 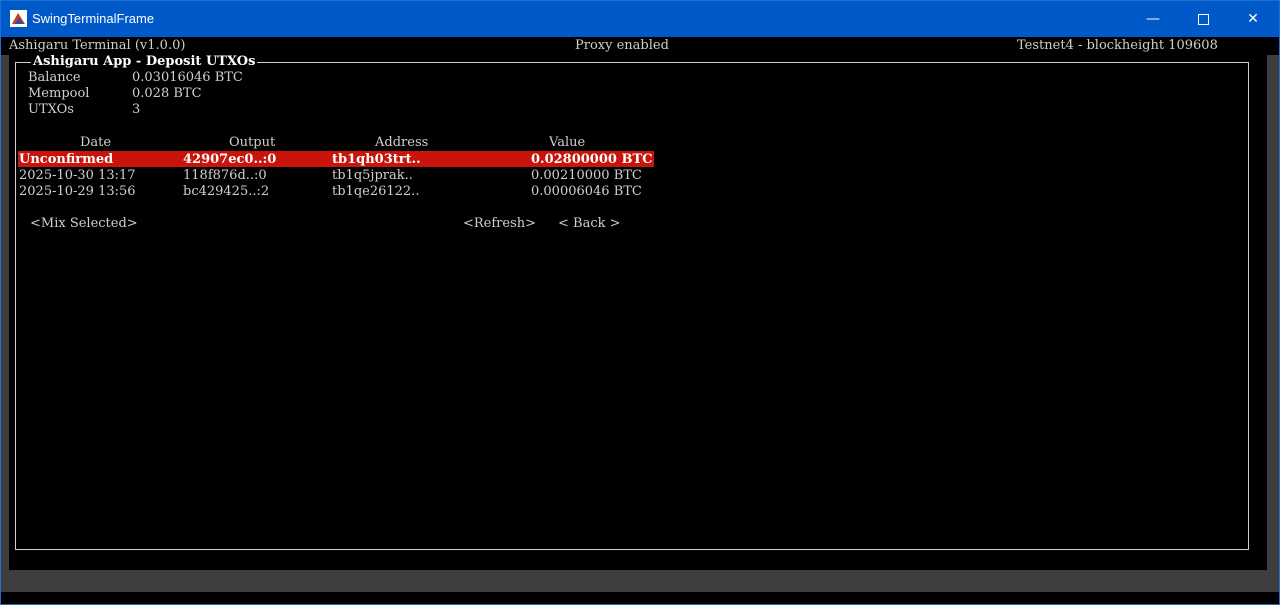 I want to click on window-title: SwingTerminalFrame, so click(x=93, y=18).